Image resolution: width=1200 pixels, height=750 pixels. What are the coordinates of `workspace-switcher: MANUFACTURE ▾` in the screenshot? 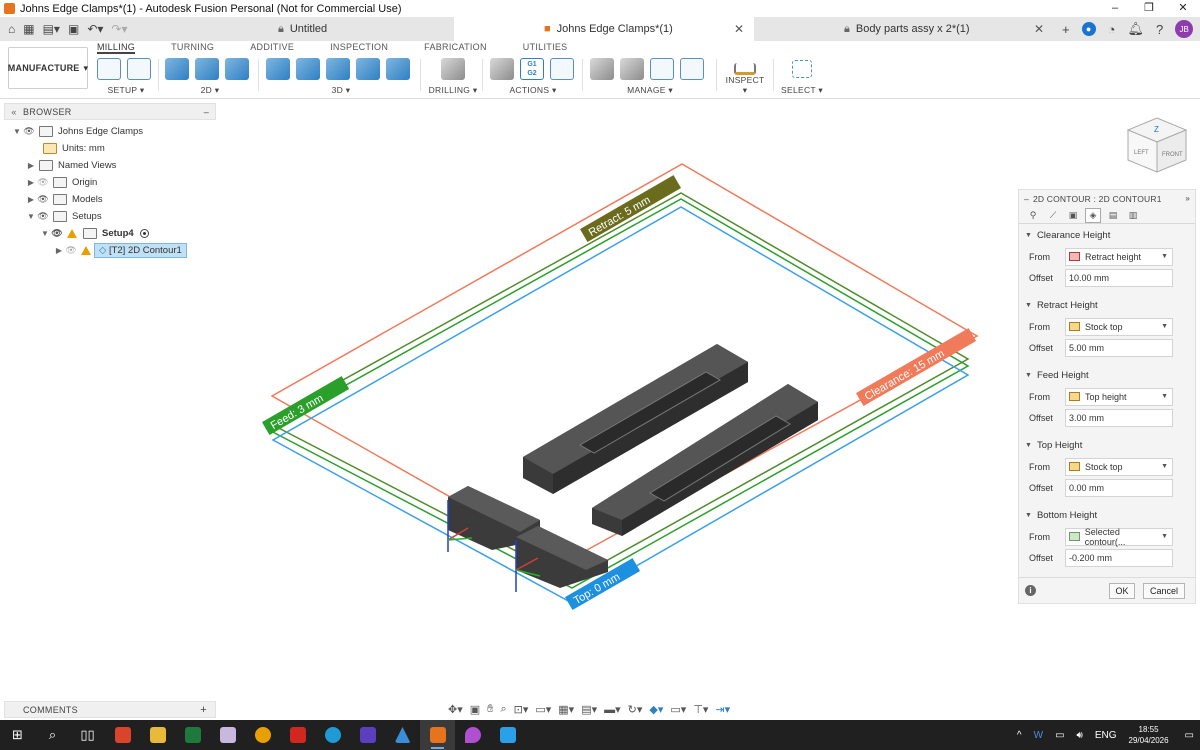 It's located at (48, 68).